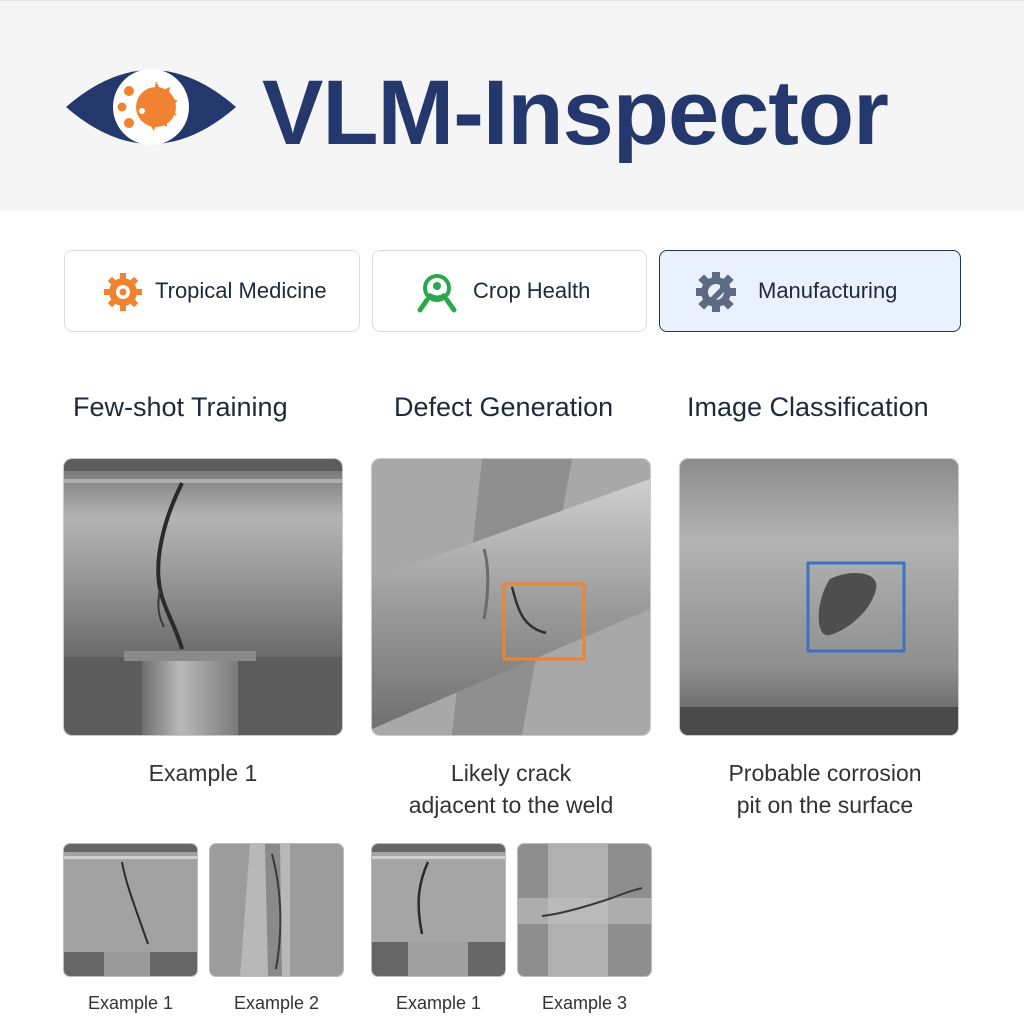 The image size is (1024, 1024). Describe the element at coordinates (825, 805) in the screenshot. I see `caption-line: pit on the surface` at that location.